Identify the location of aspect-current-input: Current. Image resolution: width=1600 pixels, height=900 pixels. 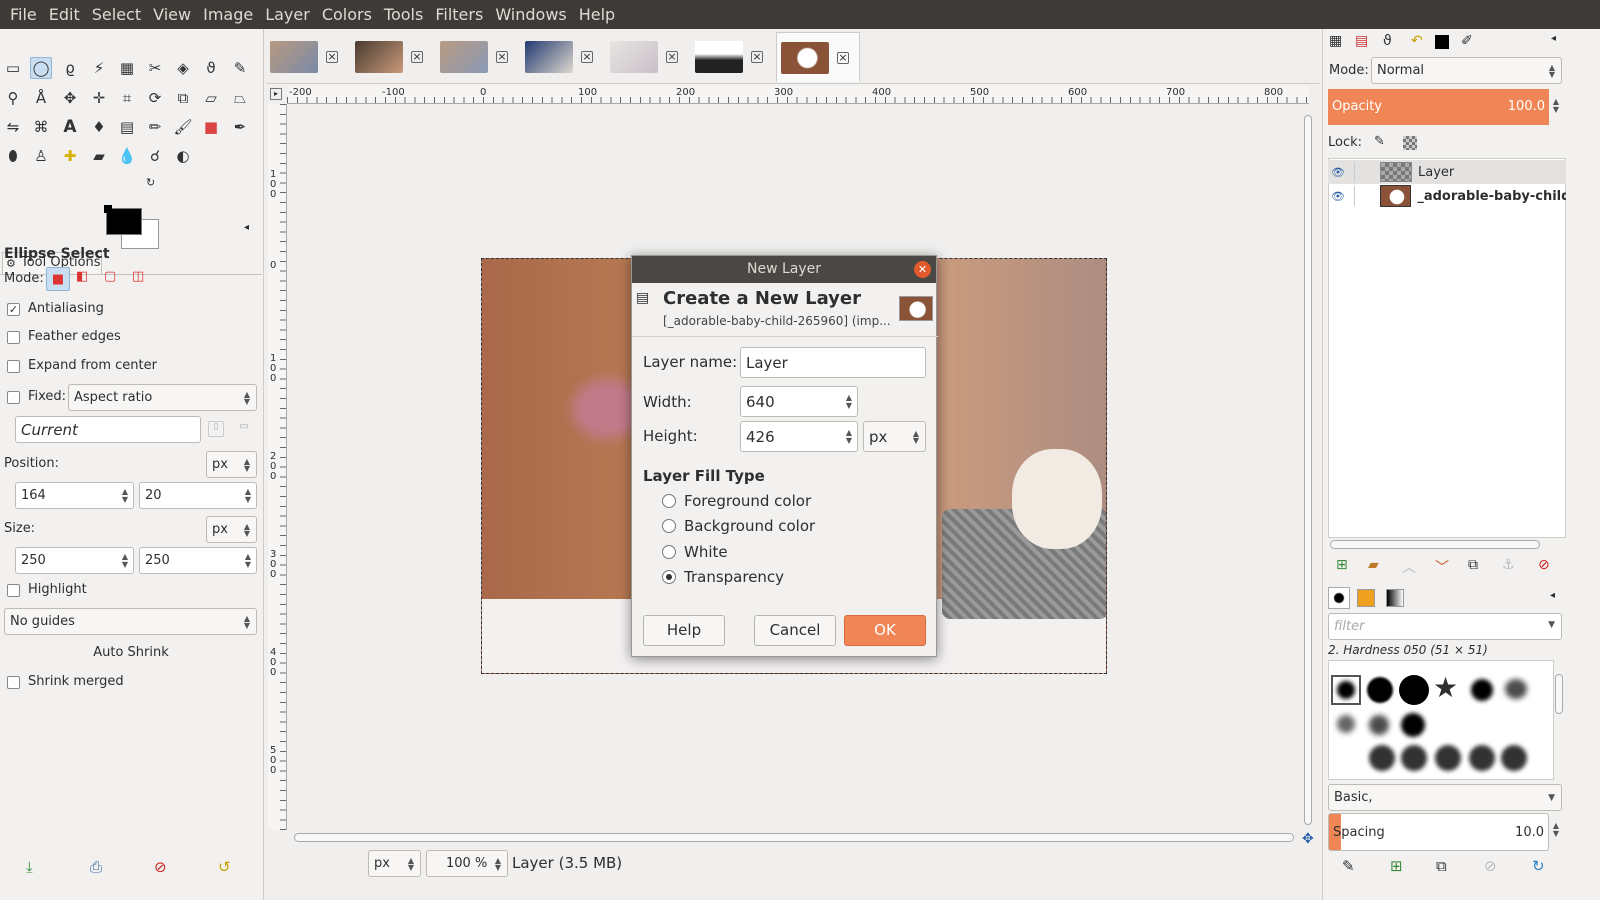
(108, 429).